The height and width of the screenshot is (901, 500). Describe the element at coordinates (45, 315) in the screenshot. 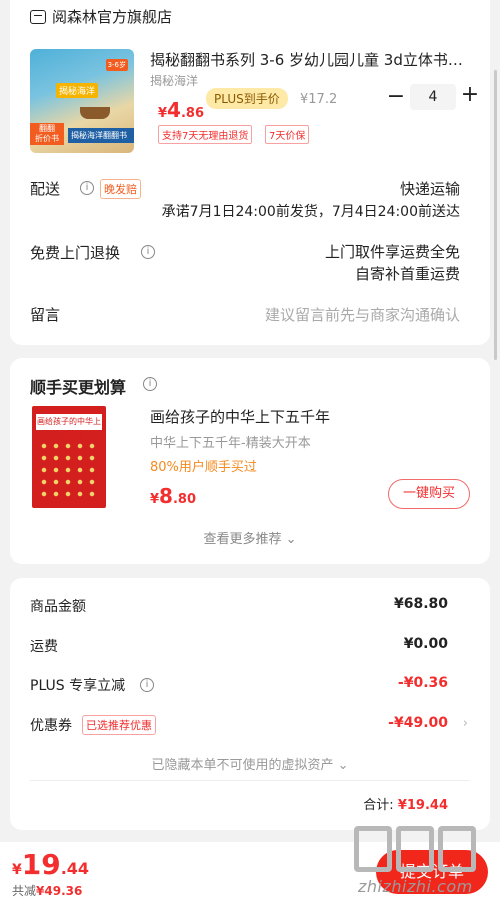

I see `message-label: 留言` at that location.